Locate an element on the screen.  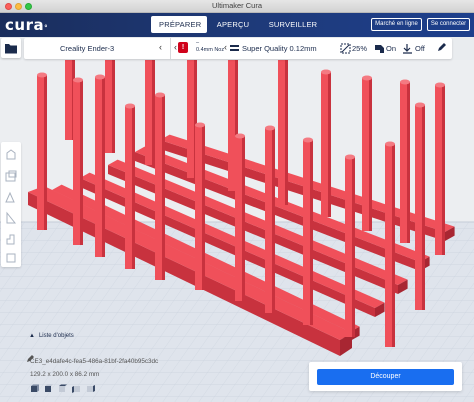
edit-icon is located at coordinates (441, 48).